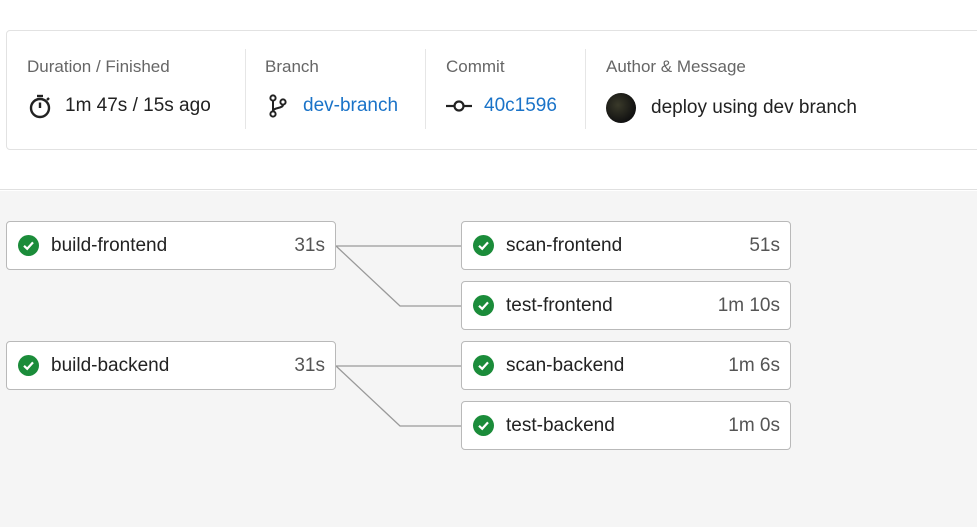  I want to click on job-name: test-frontend, so click(559, 305).